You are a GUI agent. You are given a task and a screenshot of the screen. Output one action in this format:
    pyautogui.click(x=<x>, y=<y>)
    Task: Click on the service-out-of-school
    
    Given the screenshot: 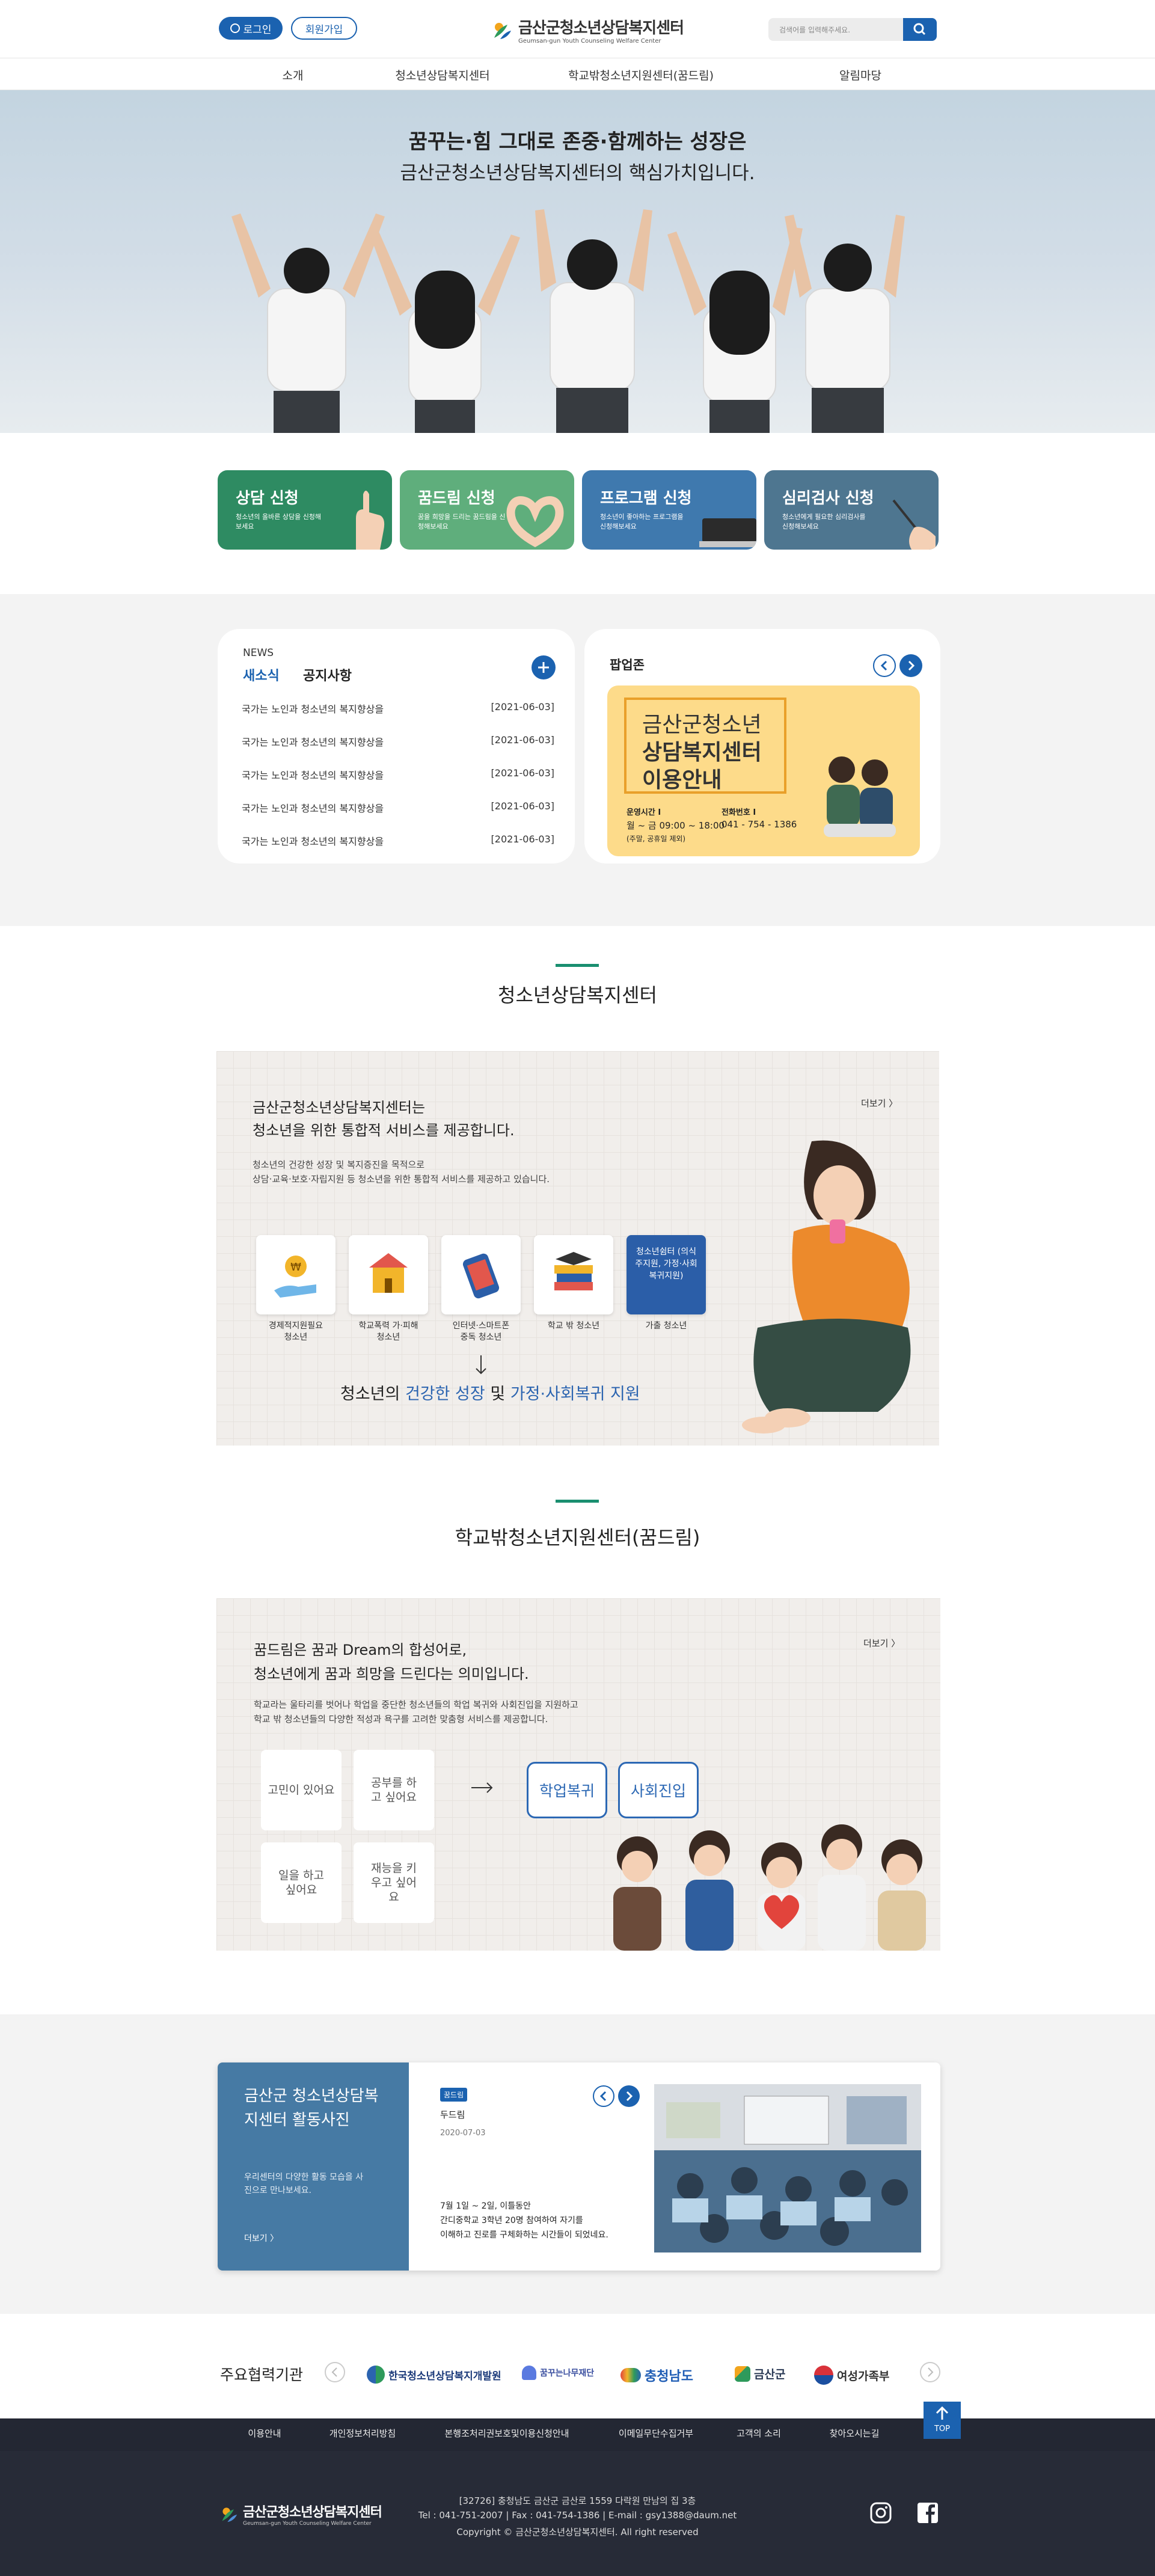 What is the action you would take?
    pyautogui.click(x=573, y=1274)
    